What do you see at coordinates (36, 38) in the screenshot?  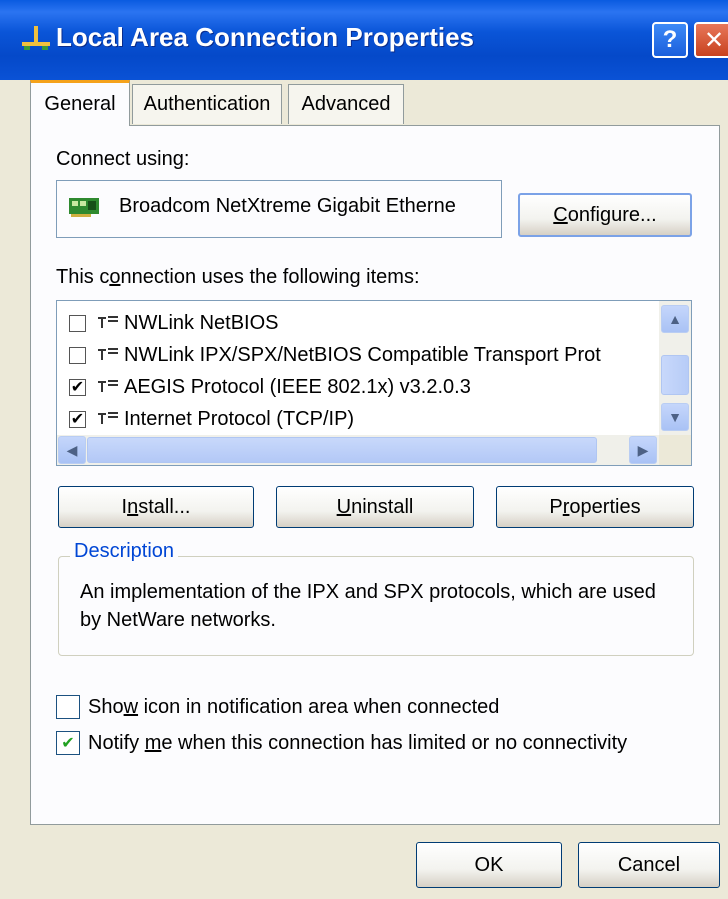 I see `network-connection-icon` at bounding box center [36, 38].